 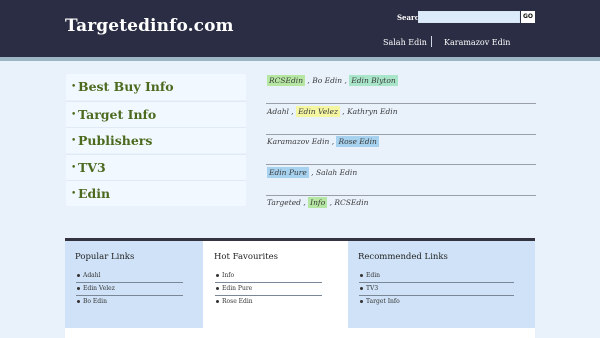 I want to click on menu-item-target-info: • Target Info, so click(x=156, y=113).